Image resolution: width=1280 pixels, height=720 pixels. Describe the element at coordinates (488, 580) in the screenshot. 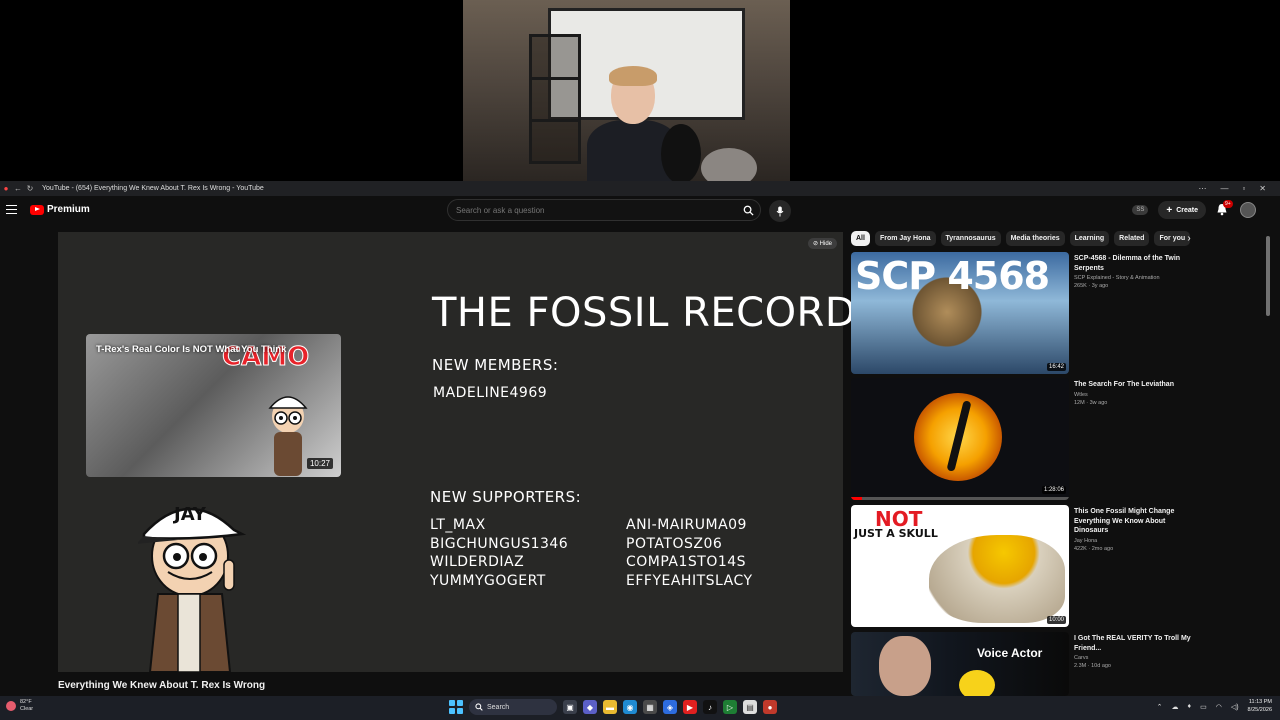

I see `supporter-name: YUMMYGOGERT` at that location.